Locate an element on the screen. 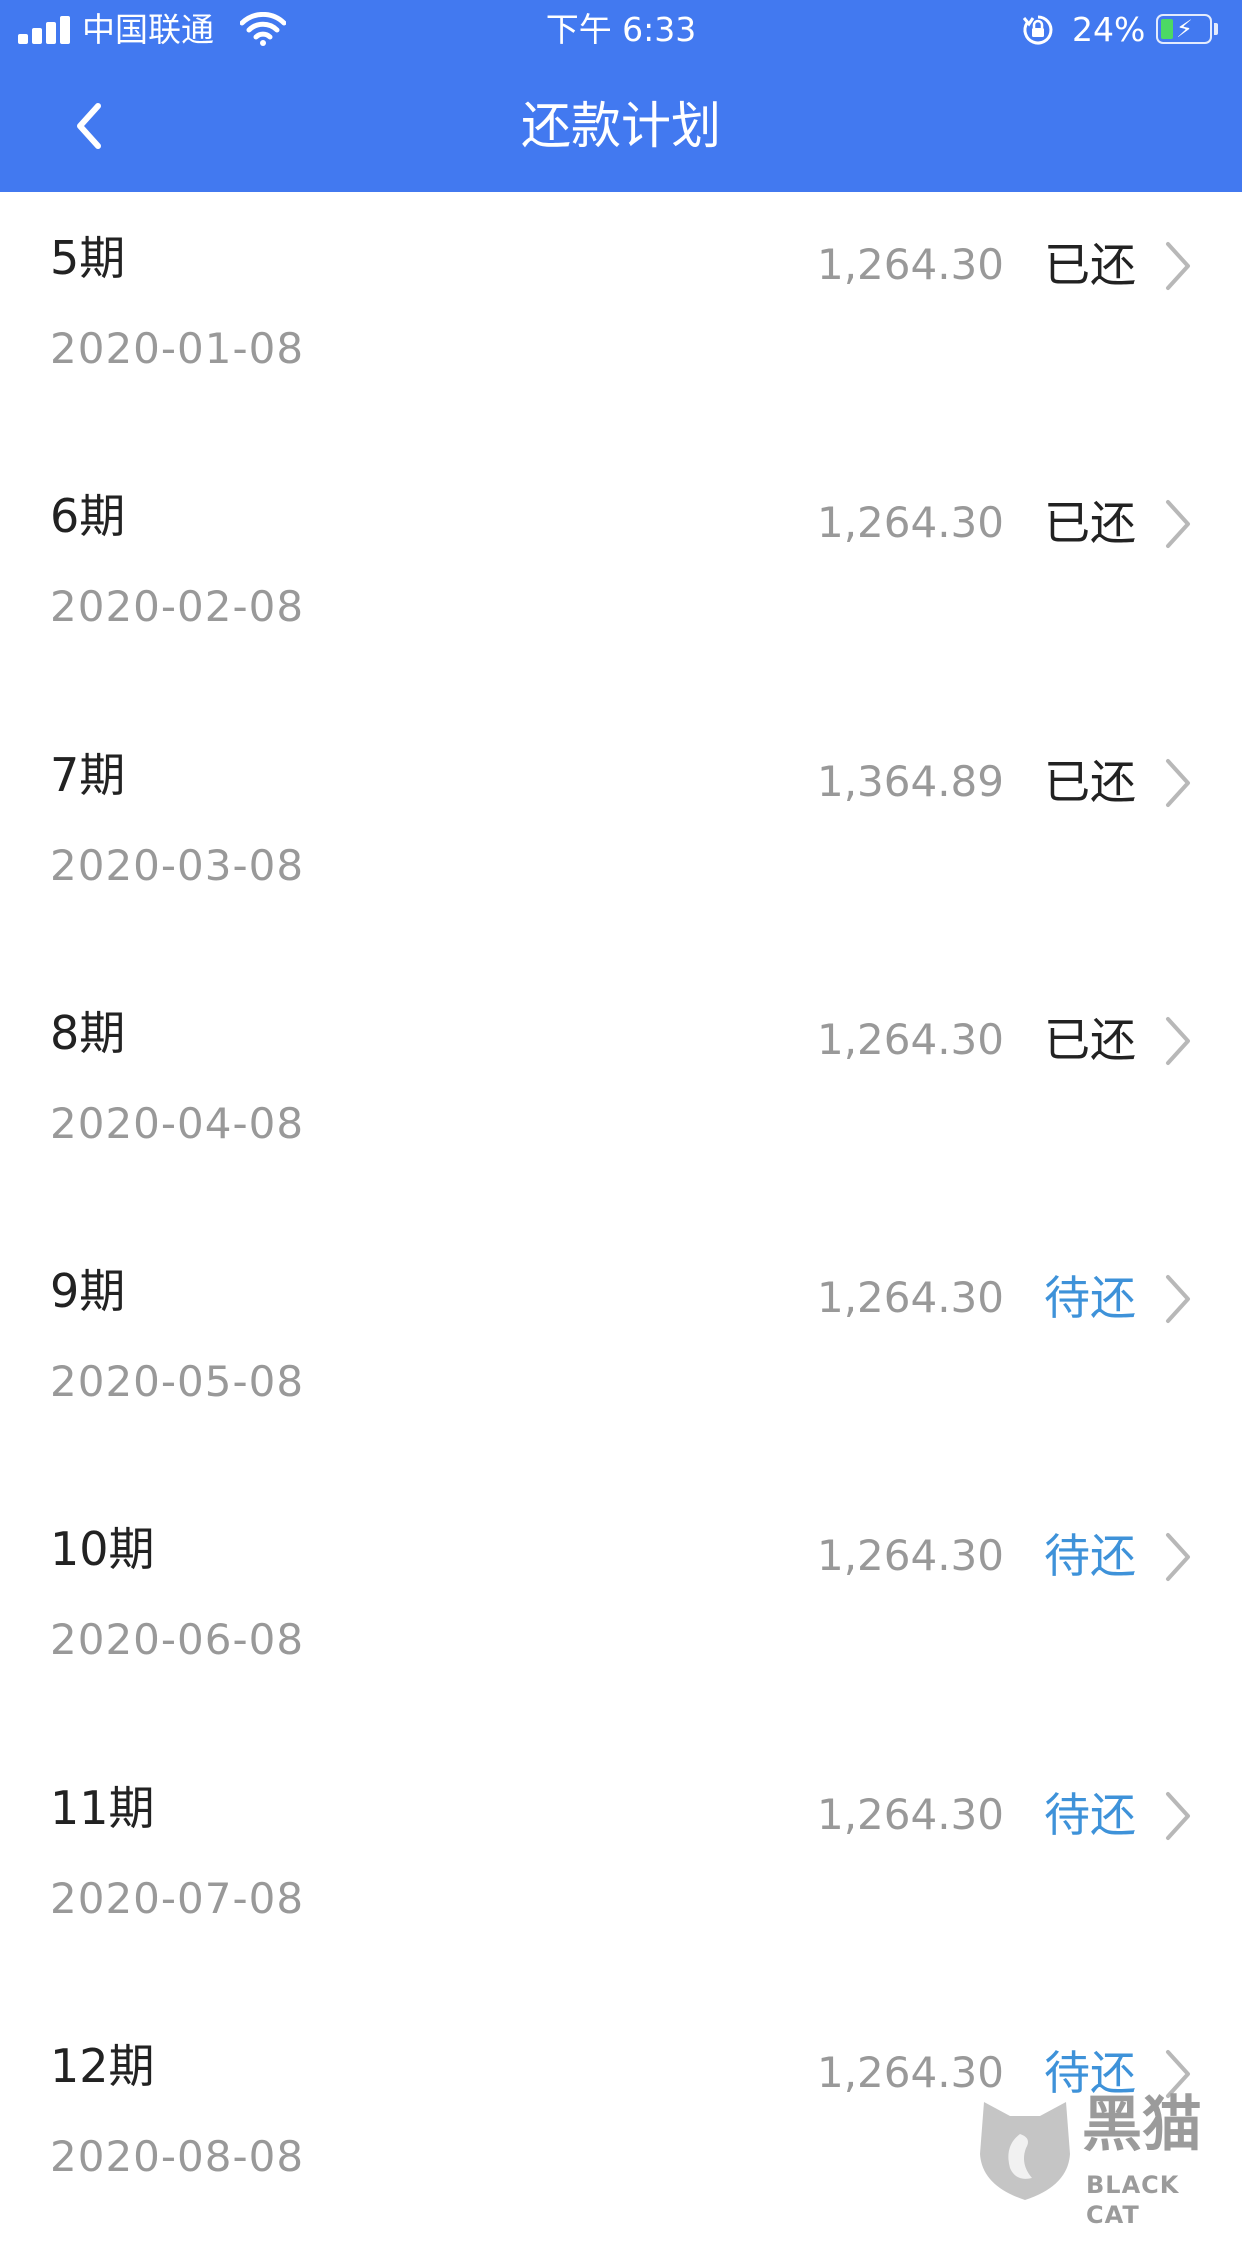 This screenshot has height=2258, width=1242. amount: 1,364.89 is located at coordinates (910, 781).